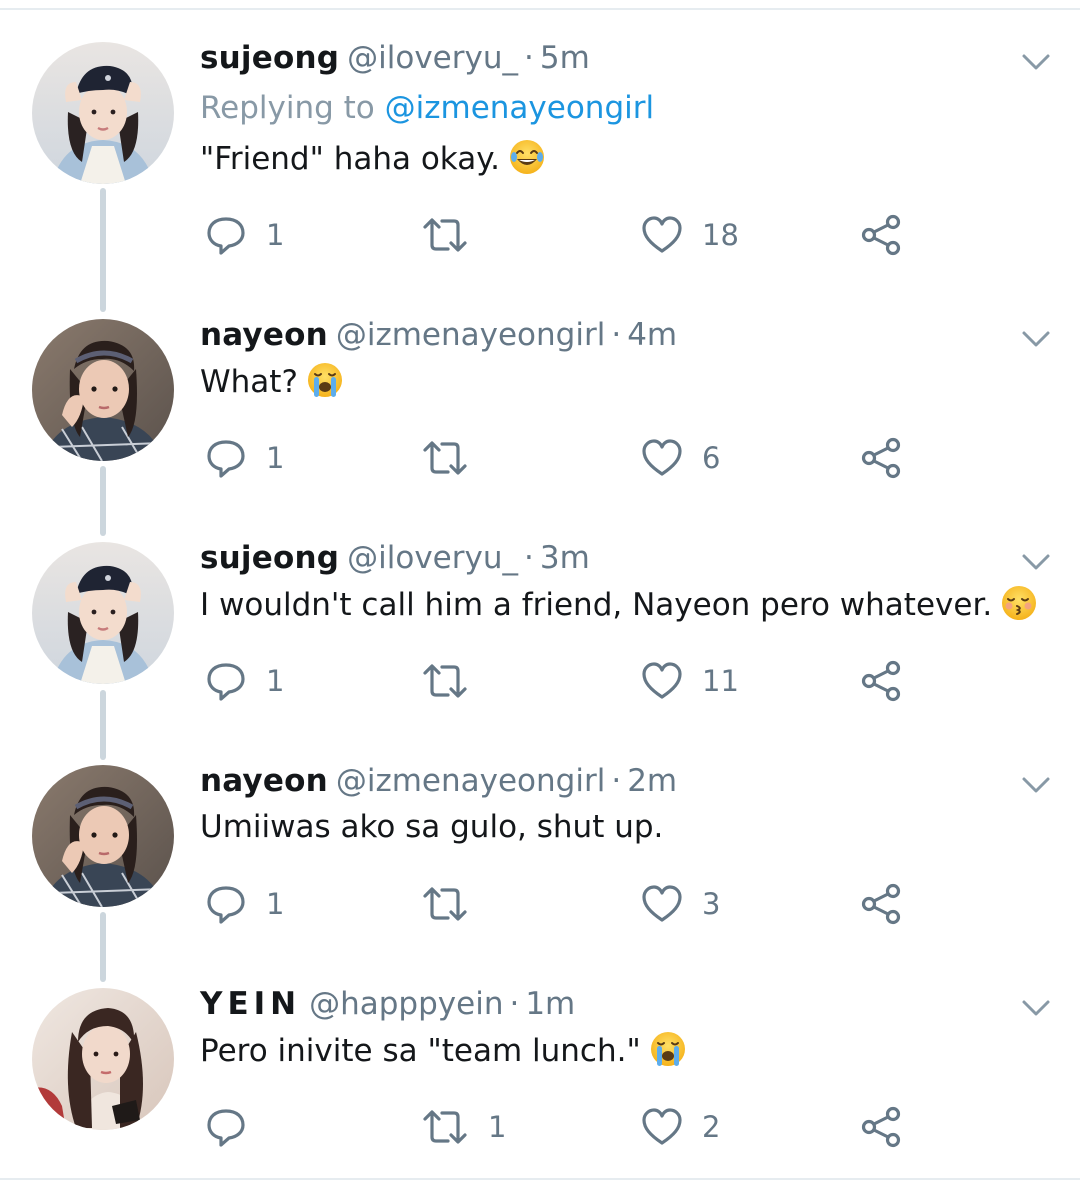 The image size is (1080, 1193). Describe the element at coordinates (565, 58) in the screenshot. I see `timestamp: 5m` at that location.